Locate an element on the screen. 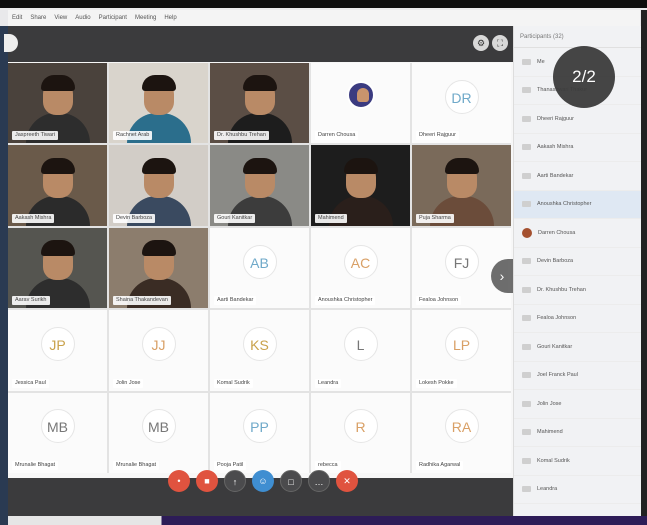 This screenshot has width=647, height=525. fullscreen-icon: ⛶ is located at coordinates (500, 43).